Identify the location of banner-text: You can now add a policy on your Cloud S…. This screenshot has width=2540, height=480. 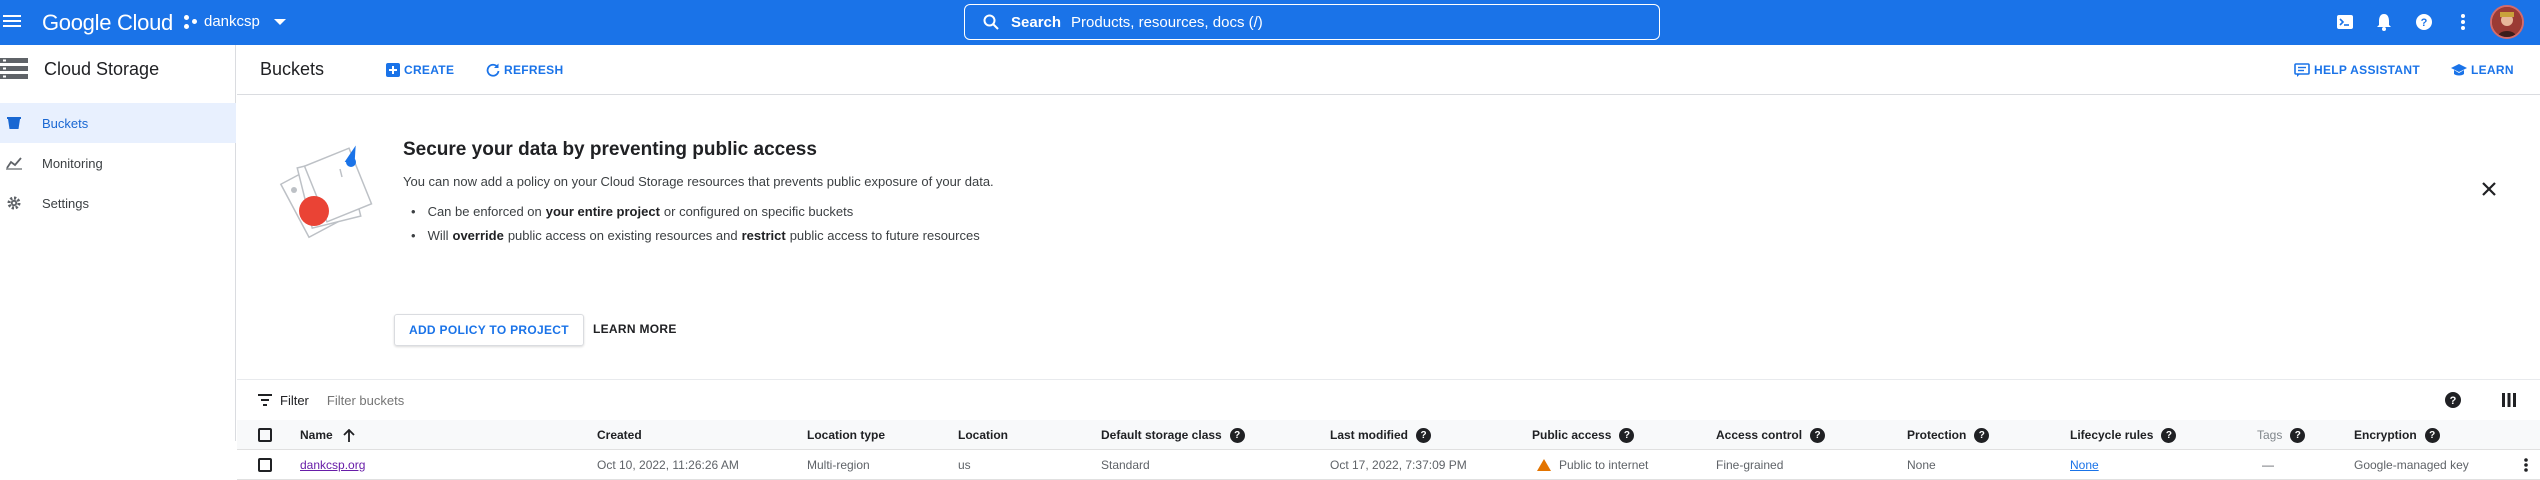
(698, 181).